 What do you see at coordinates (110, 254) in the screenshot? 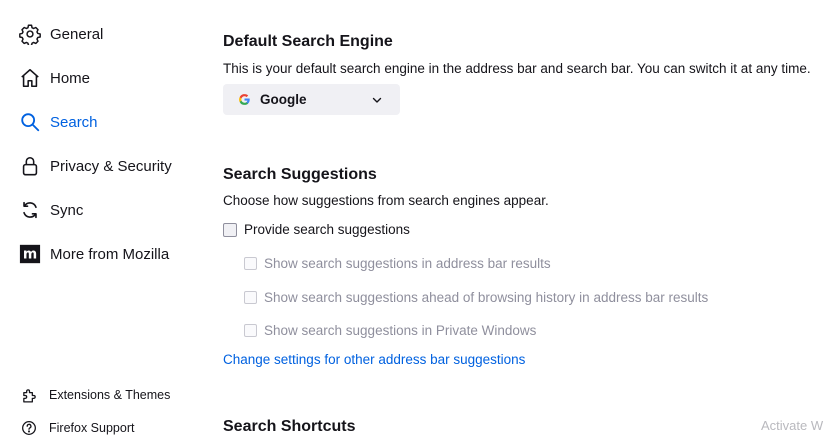
I see `sidebar-item-label: More from Mozilla` at bounding box center [110, 254].